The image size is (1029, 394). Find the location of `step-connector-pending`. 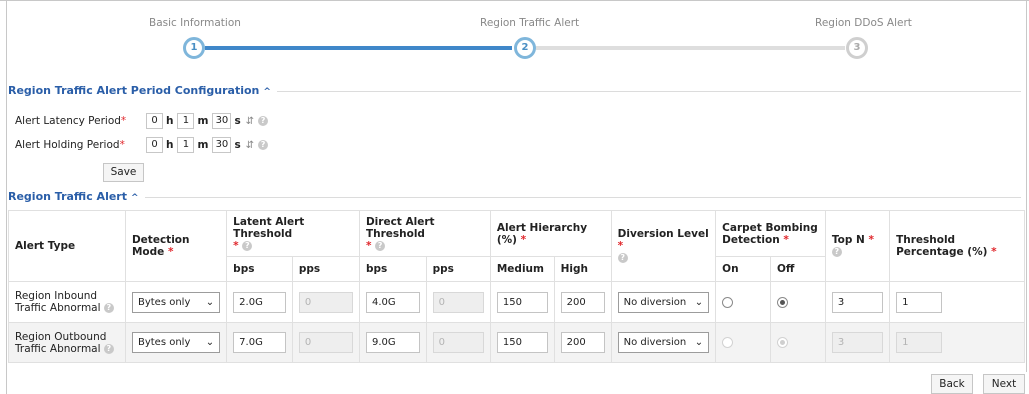

step-connector-pending is located at coordinates (690, 48).